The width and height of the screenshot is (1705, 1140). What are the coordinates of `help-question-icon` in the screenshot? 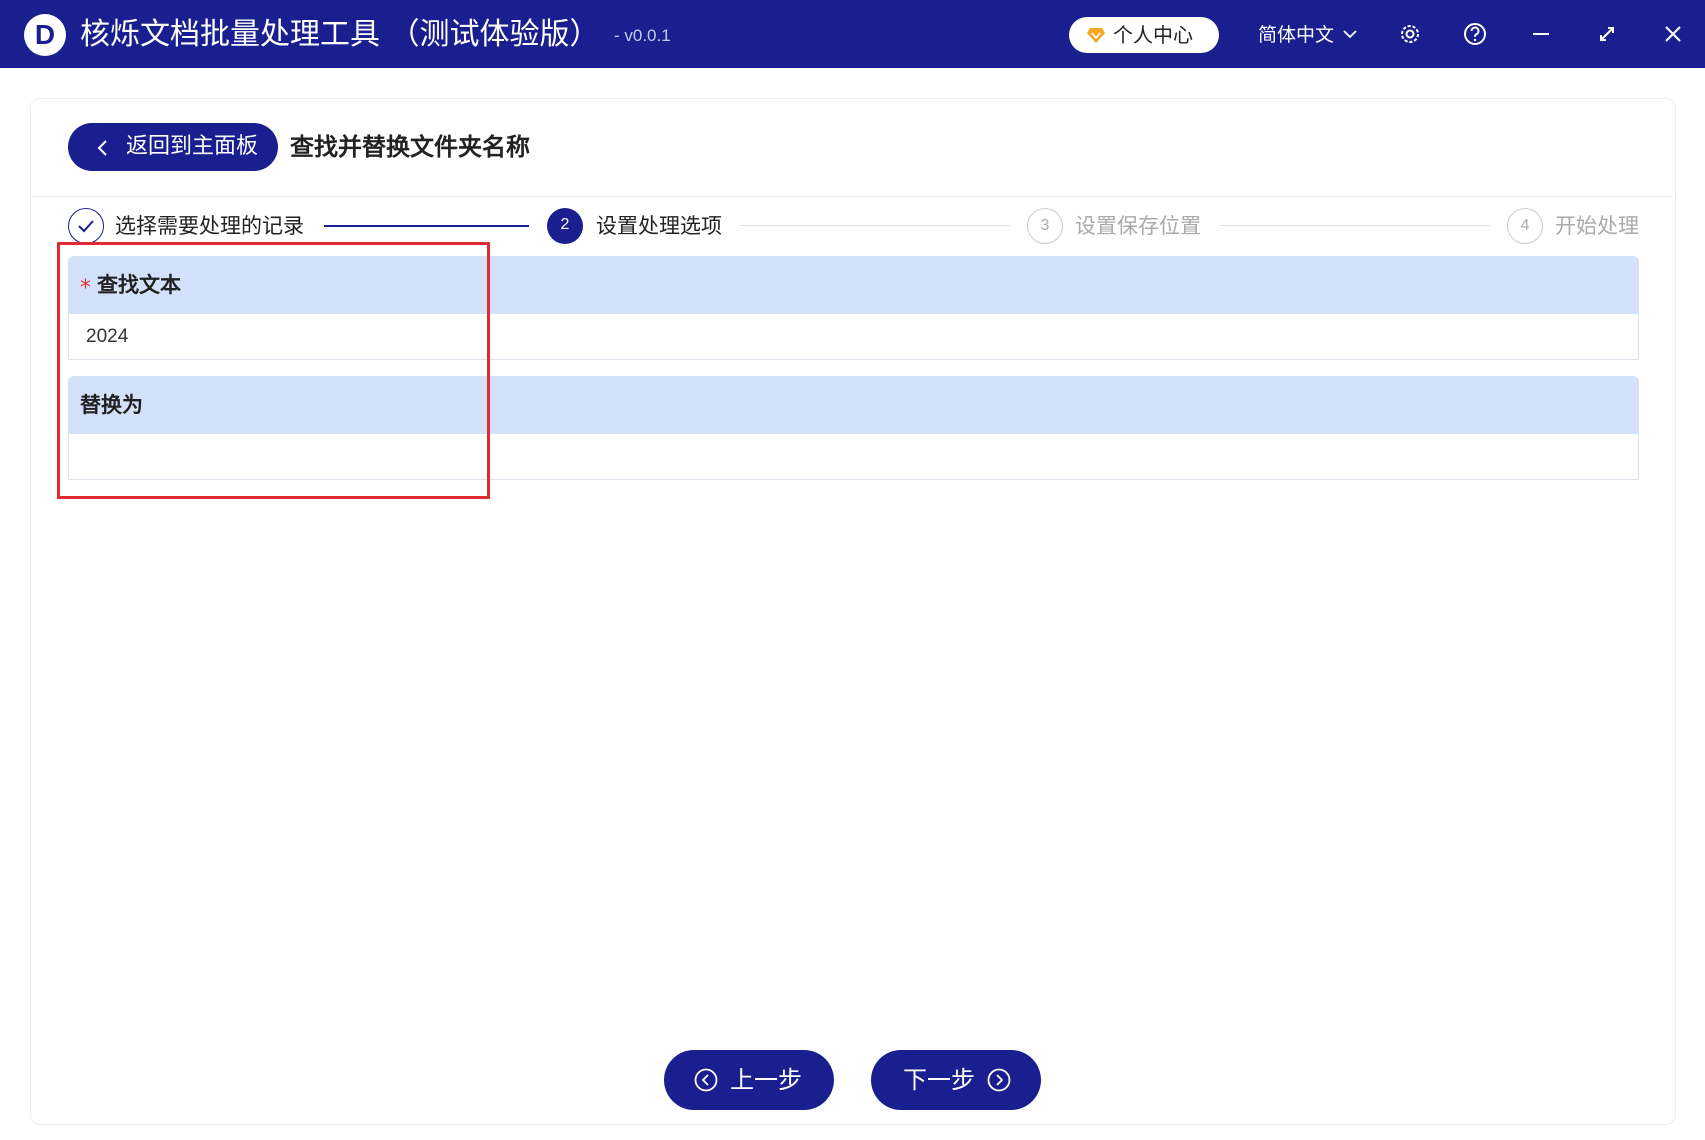 It's located at (1475, 34).